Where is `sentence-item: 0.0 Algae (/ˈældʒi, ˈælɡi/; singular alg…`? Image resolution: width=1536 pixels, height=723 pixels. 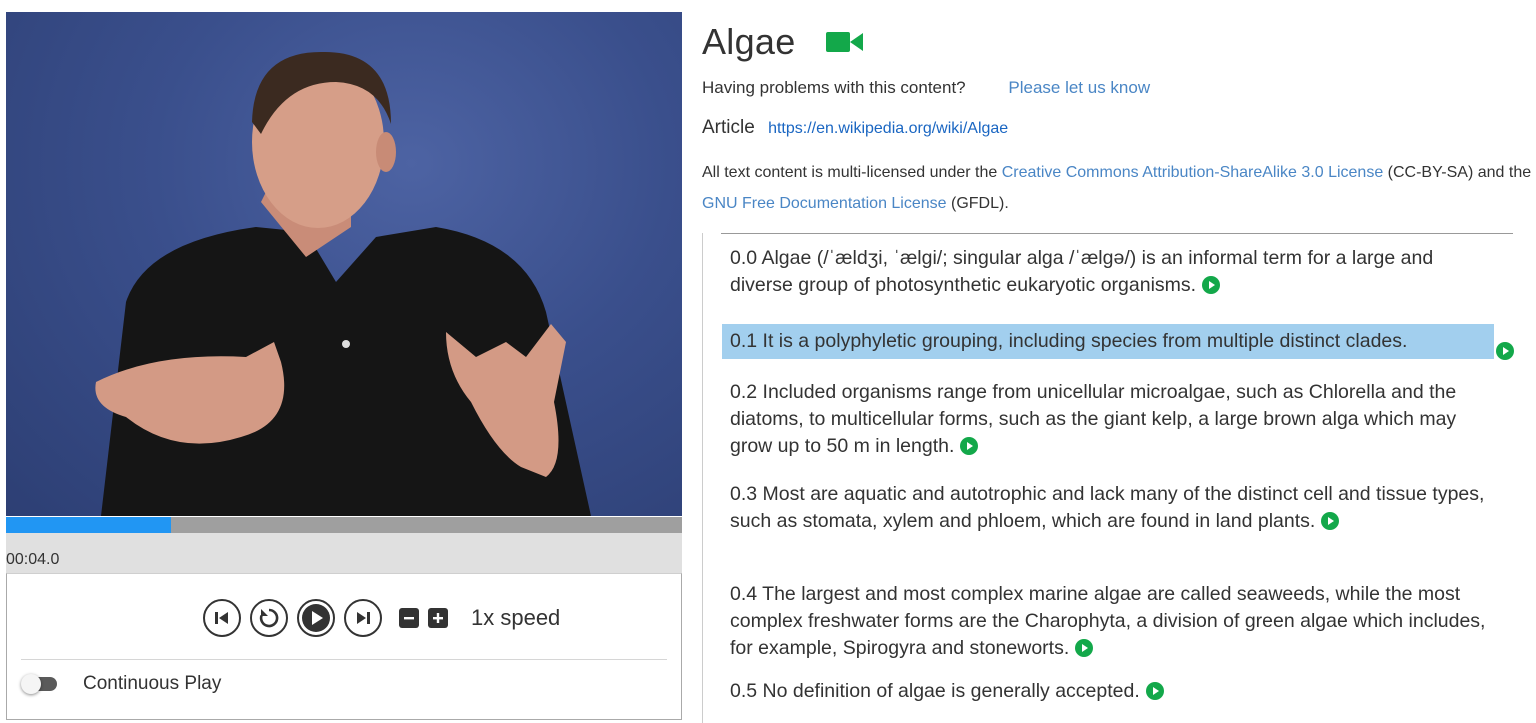 sentence-item: 0.0 Algae (/ˈældʒi, ˈælɡi/; singular alg… is located at coordinates (1110, 272).